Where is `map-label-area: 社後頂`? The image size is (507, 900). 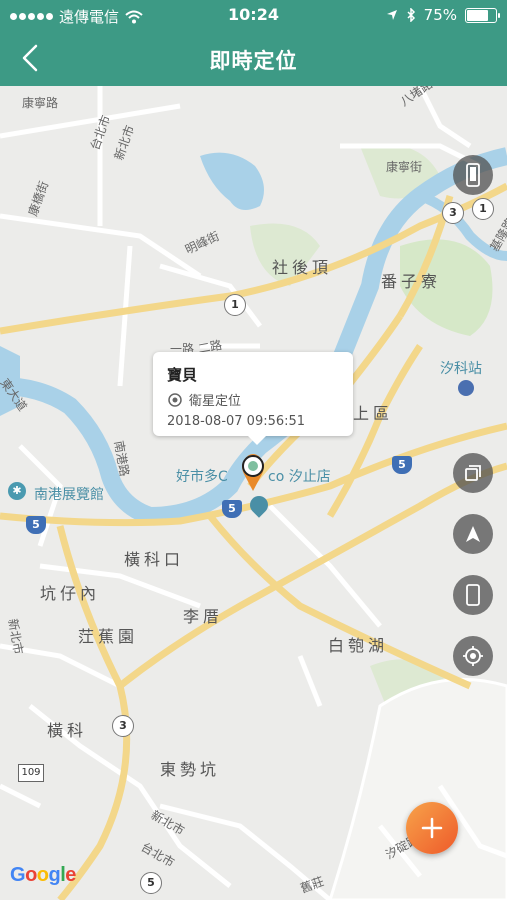 map-label-area: 社後頂 is located at coordinates (302, 267).